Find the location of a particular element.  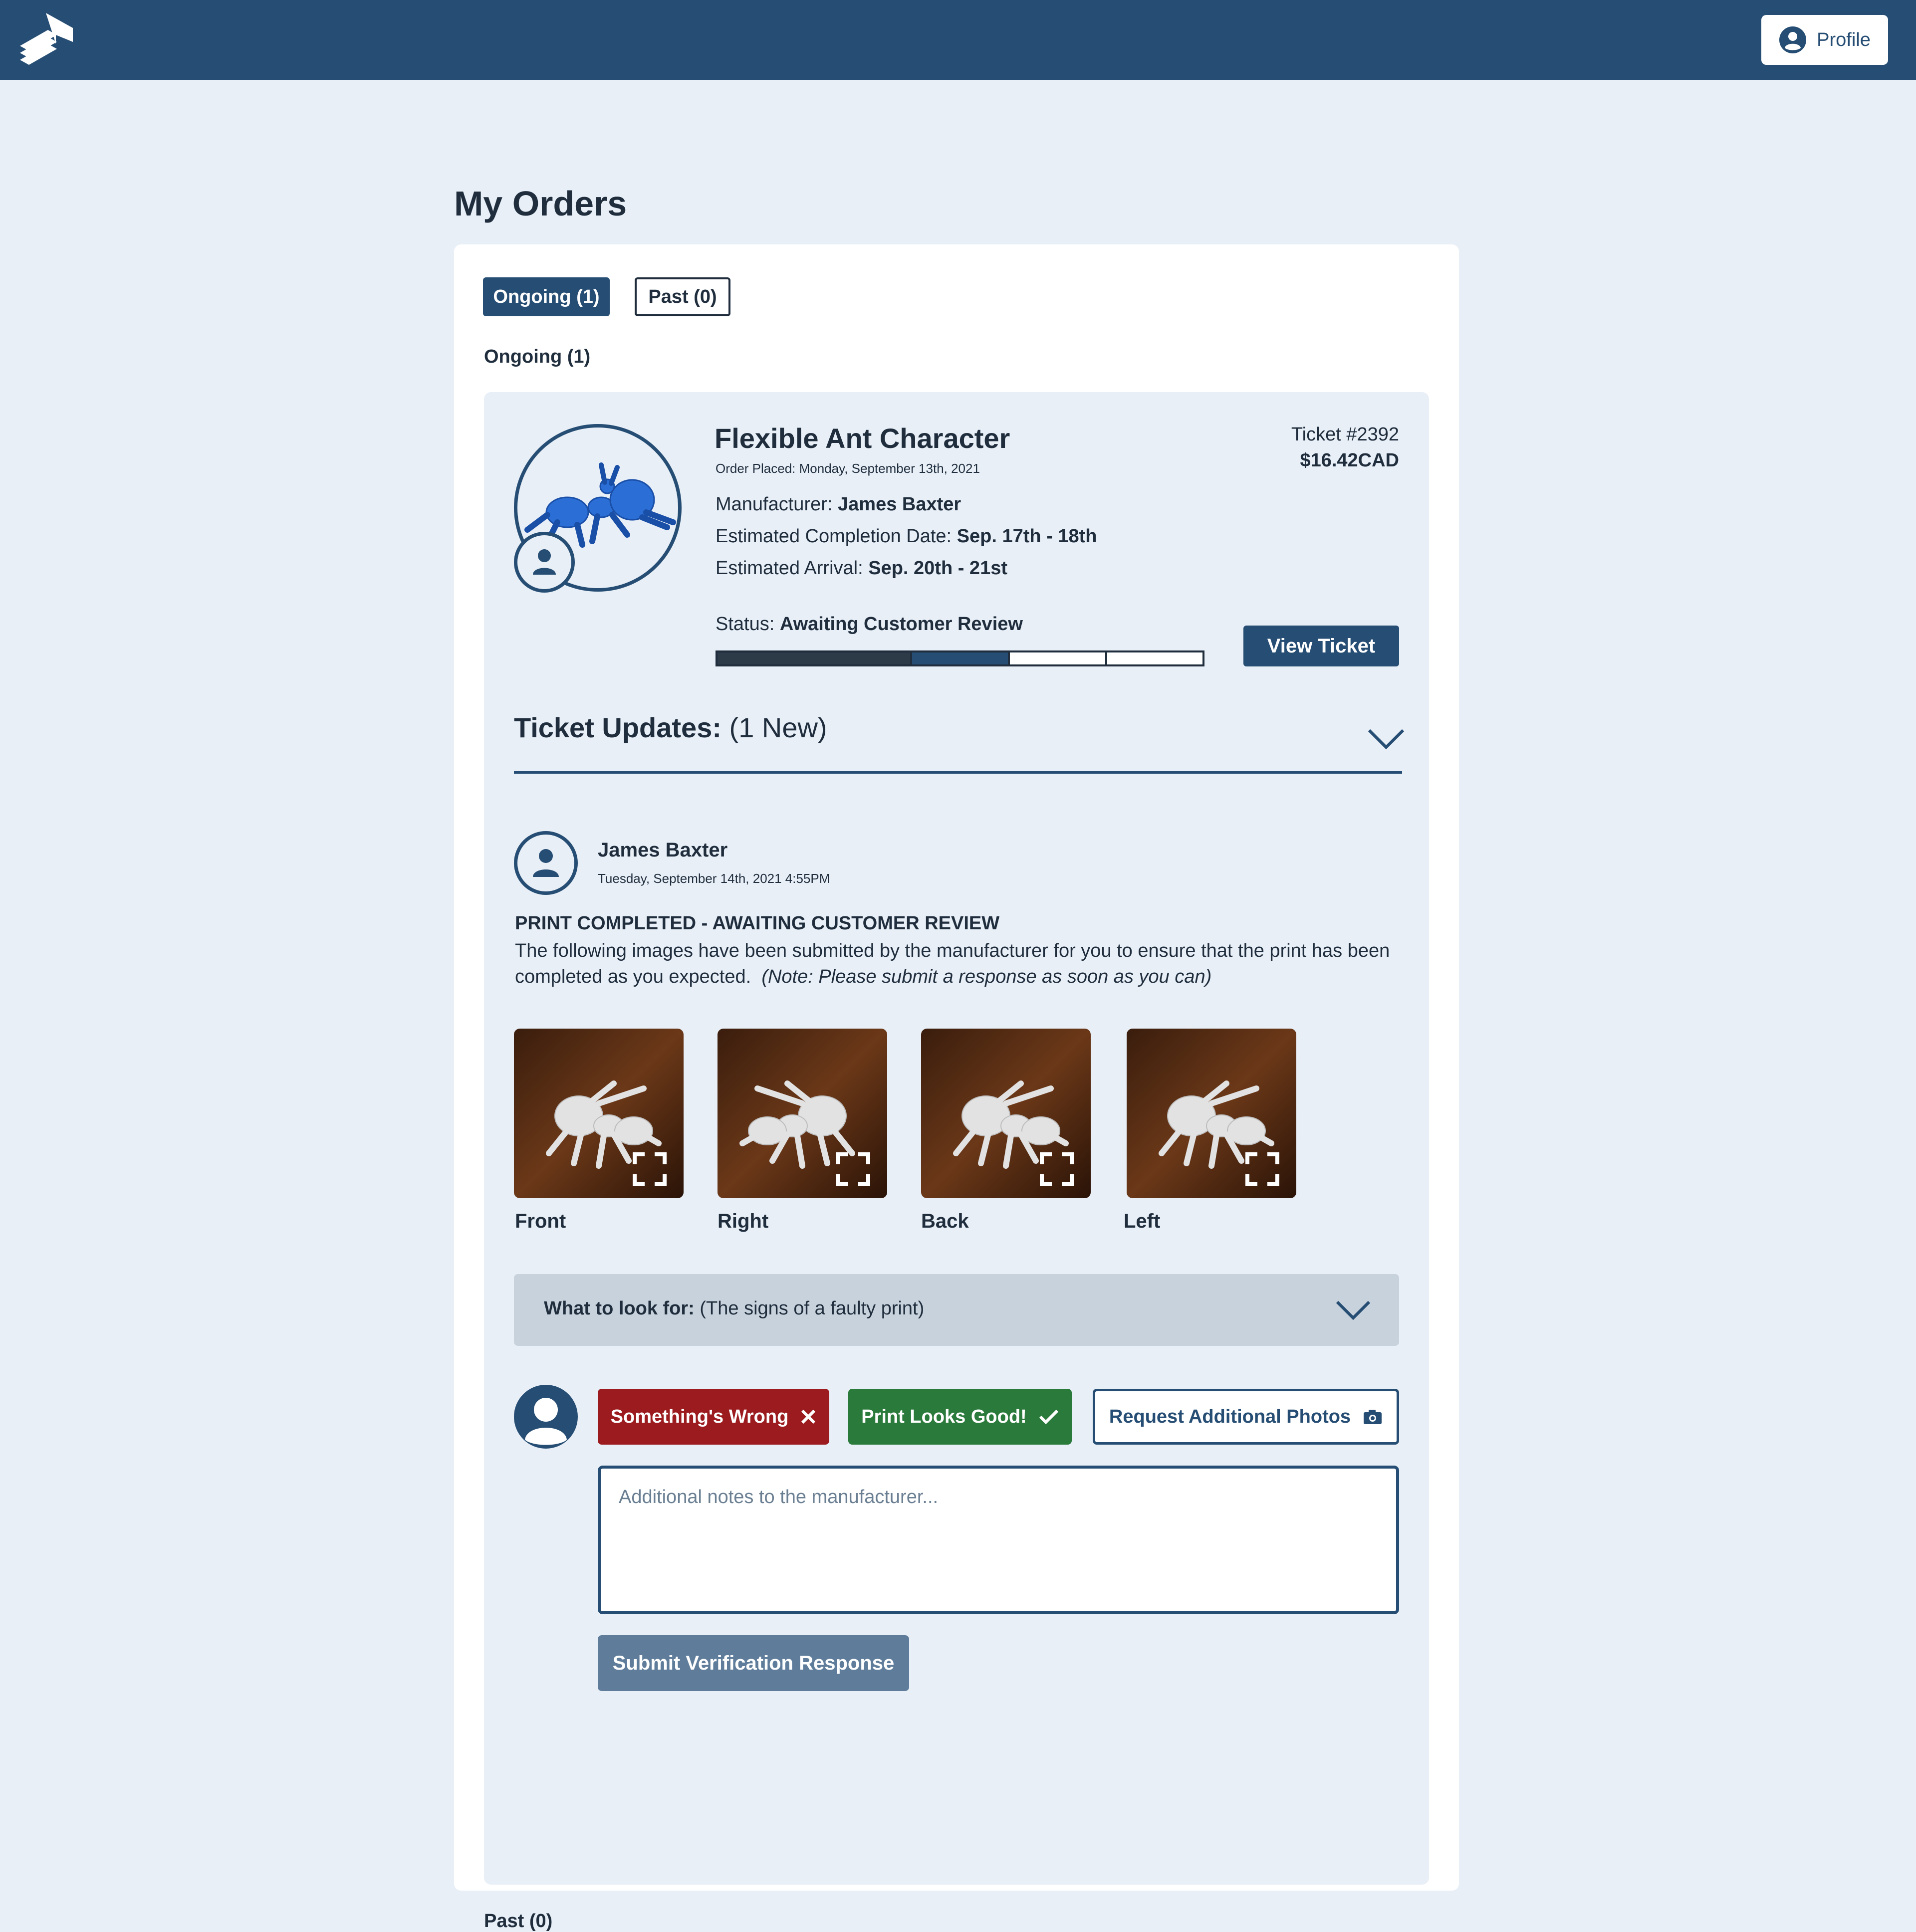

request-additional-photos-button: Request Additional Photos is located at coordinates (1246, 1417).